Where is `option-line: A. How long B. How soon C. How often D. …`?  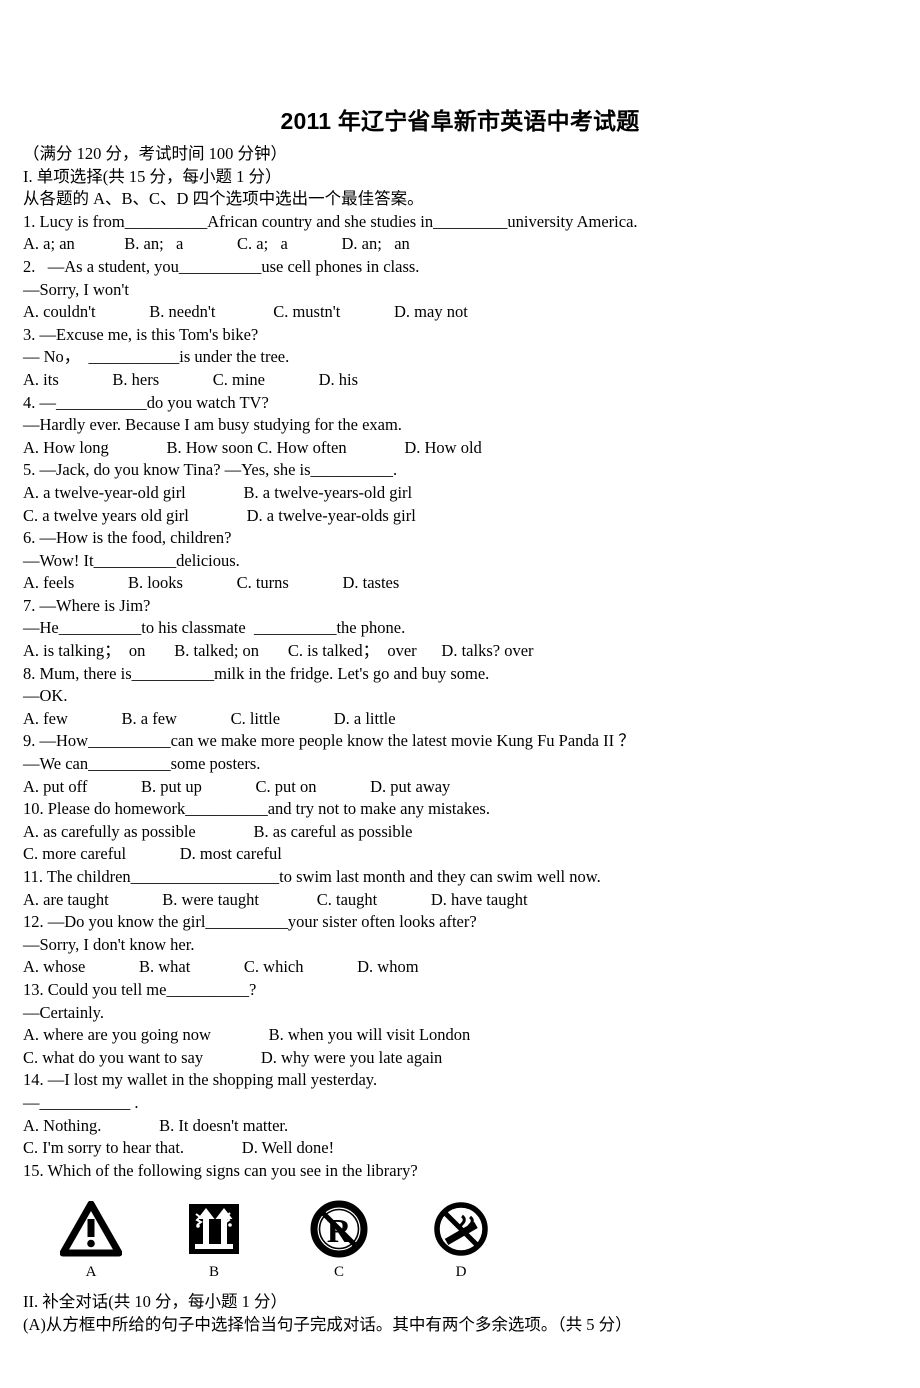 option-line: A. How long B. How soon C. How often D. … is located at coordinates (252, 447).